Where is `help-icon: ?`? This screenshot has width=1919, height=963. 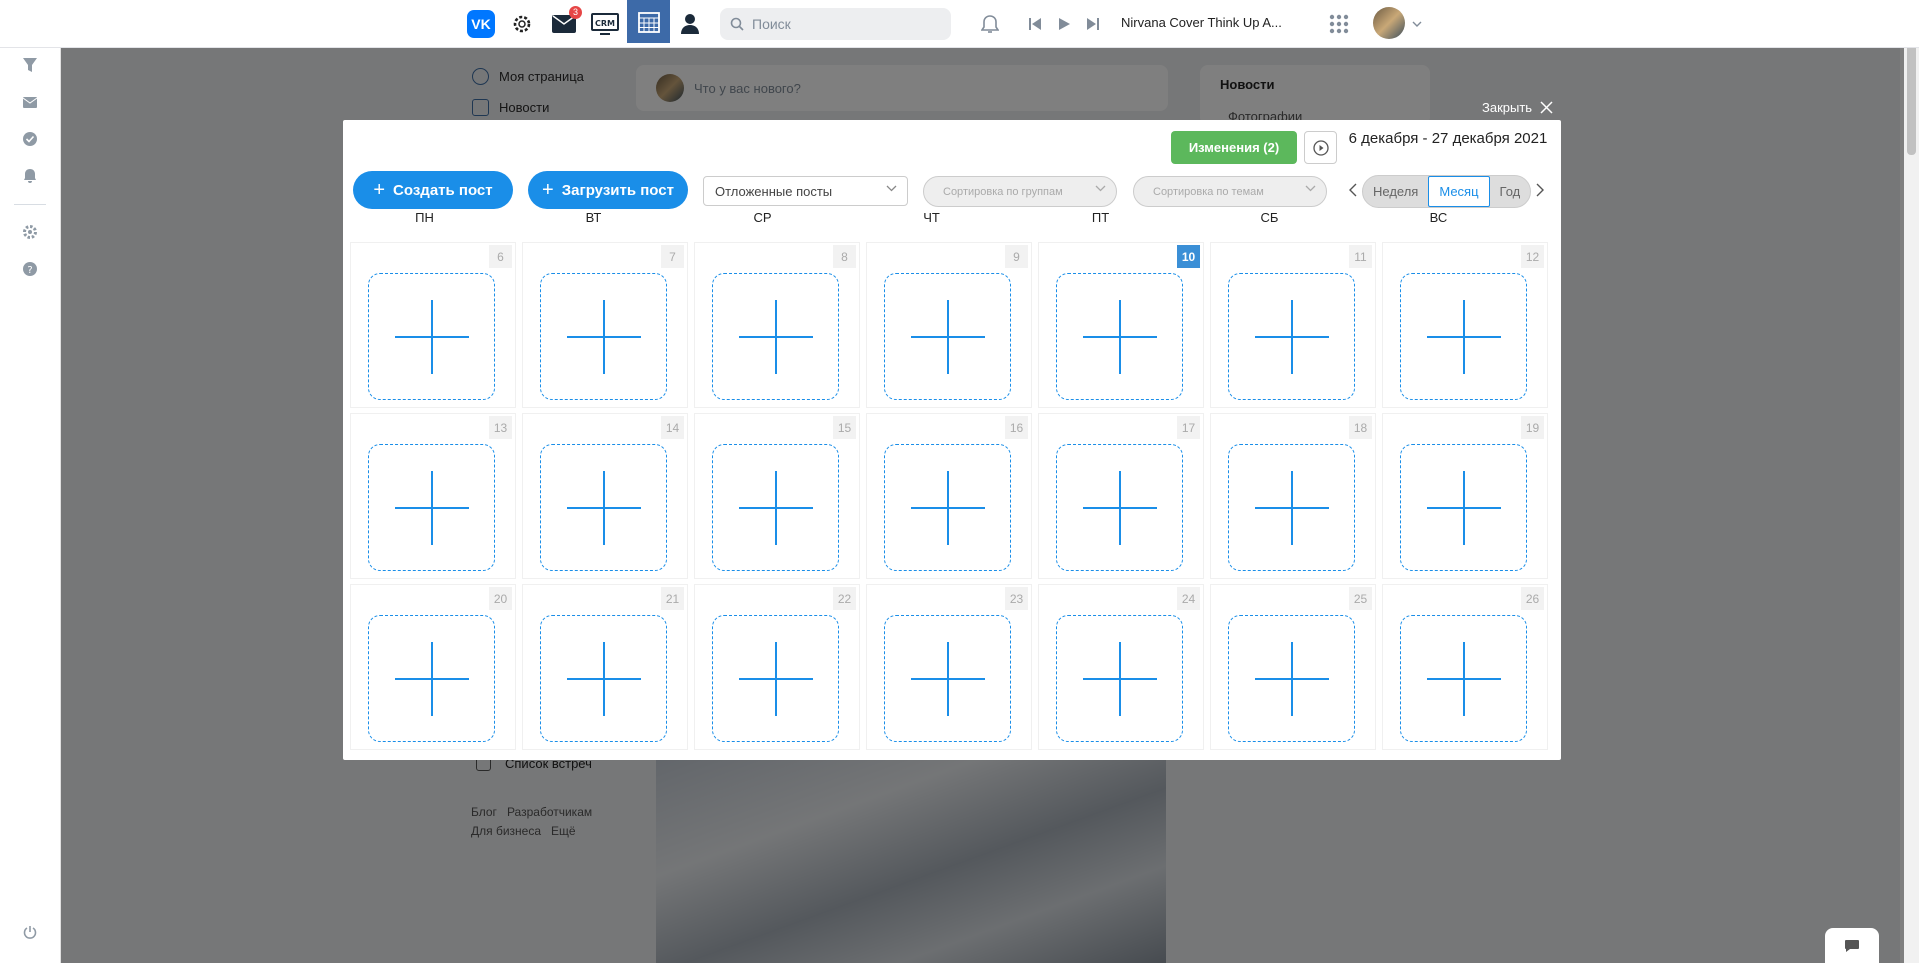 help-icon: ? is located at coordinates (30, 269).